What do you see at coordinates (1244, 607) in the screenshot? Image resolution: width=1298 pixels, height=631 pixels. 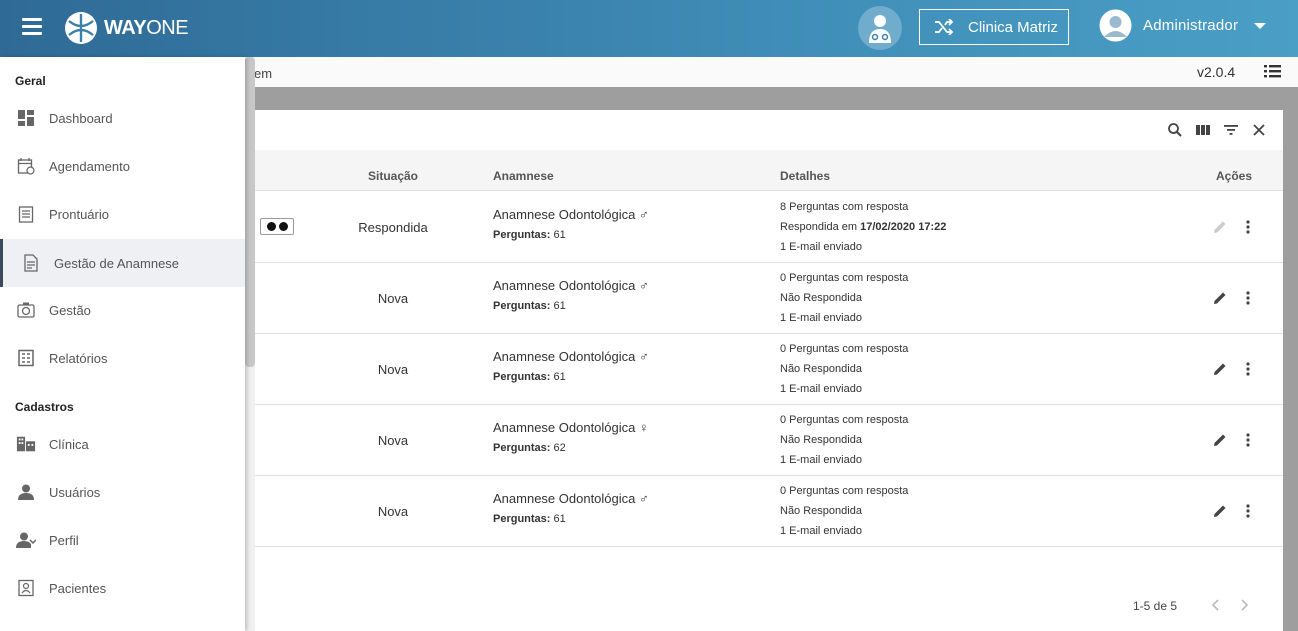 I see `chevron-right-icon` at bounding box center [1244, 607].